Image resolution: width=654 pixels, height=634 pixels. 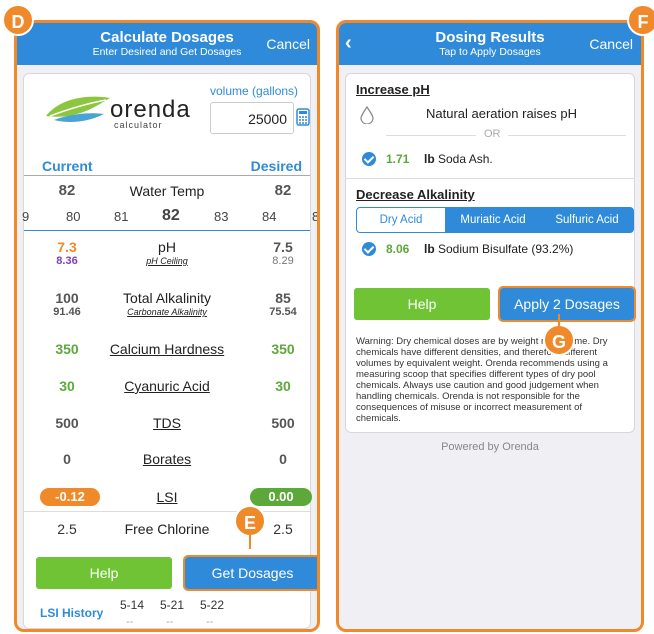 I want to click on tab-muriatic-acid: Muriatic Acid, so click(x=493, y=220).